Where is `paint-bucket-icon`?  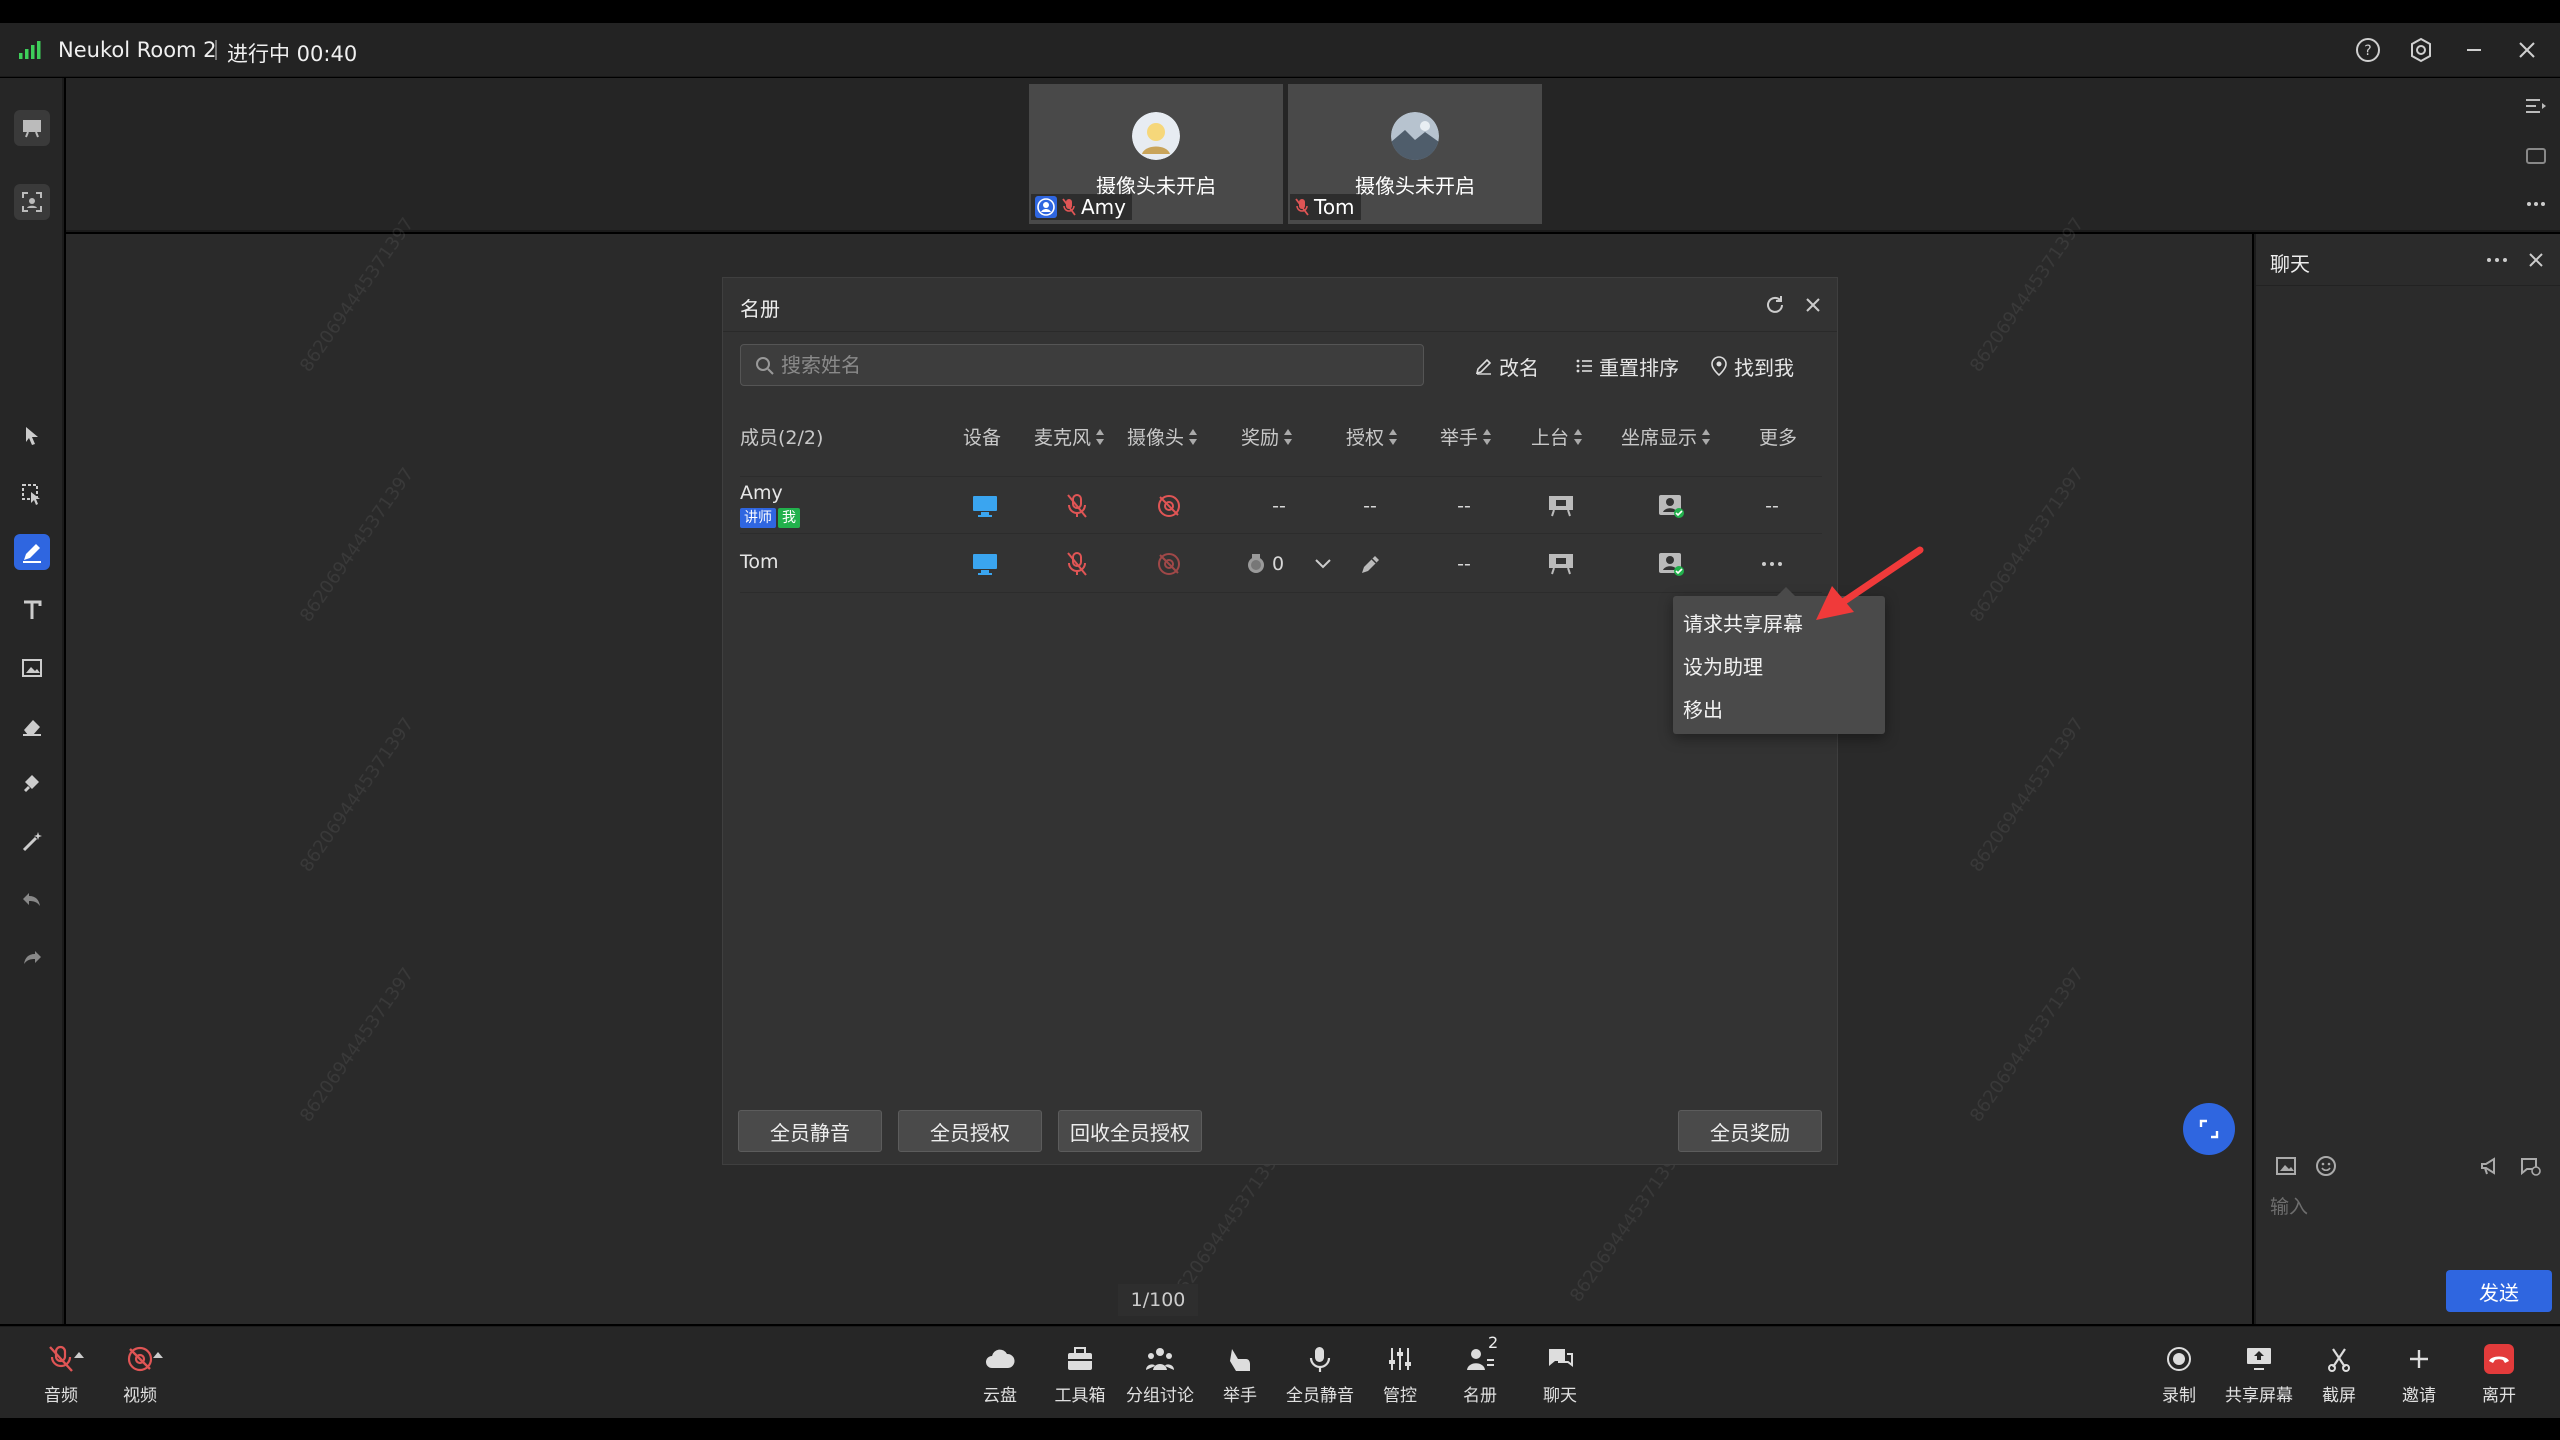 paint-bucket-icon is located at coordinates (31, 783).